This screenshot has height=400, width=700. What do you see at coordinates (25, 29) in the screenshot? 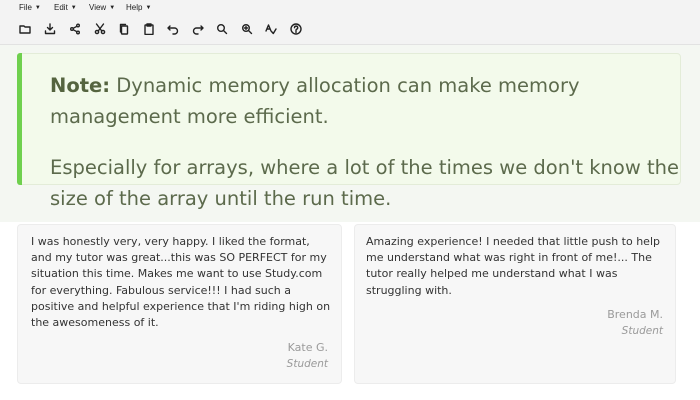
I see `open-icon` at bounding box center [25, 29].